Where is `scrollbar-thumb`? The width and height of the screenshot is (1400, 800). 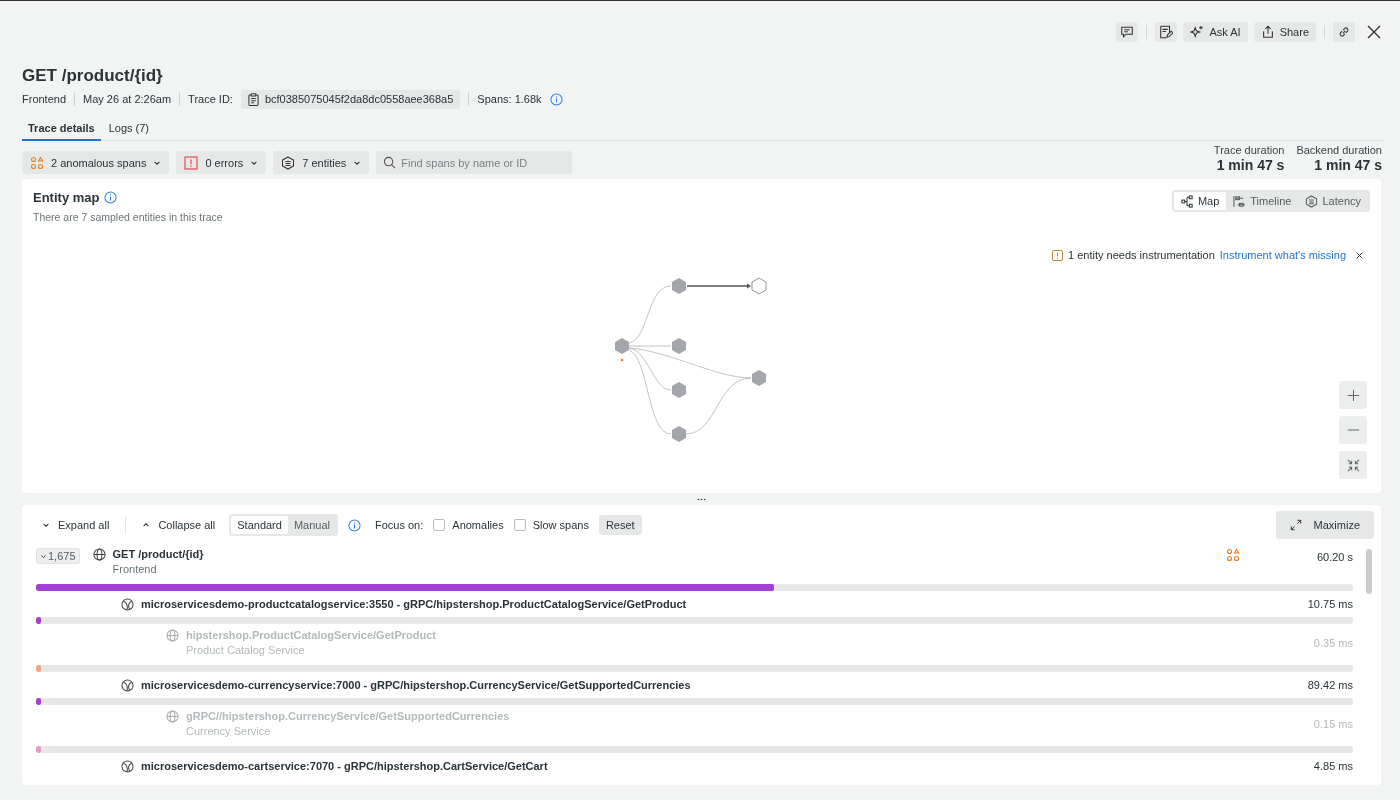 scrollbar-thumb is located at coordinates (1369, 571).